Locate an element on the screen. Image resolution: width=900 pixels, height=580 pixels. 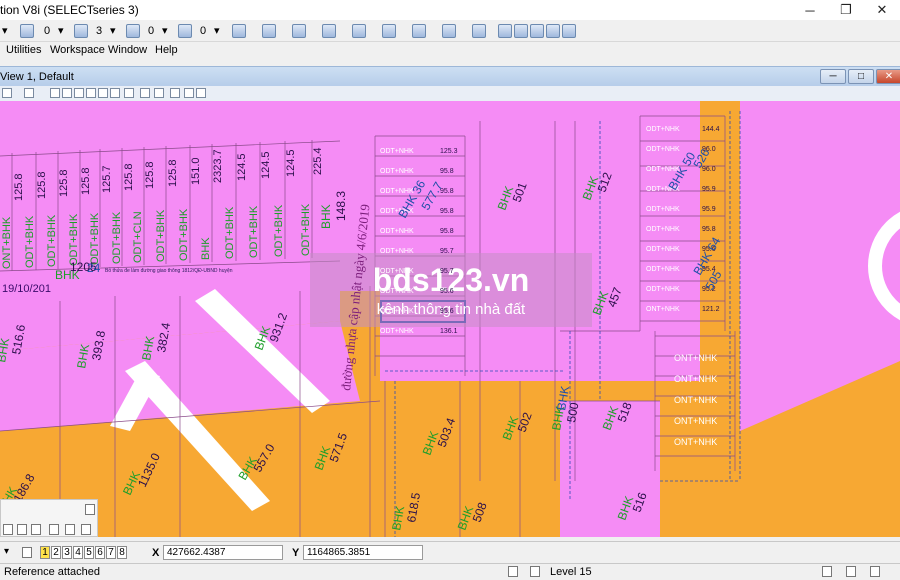
maximize-button: ❐ is located at coordinates (846, 10).